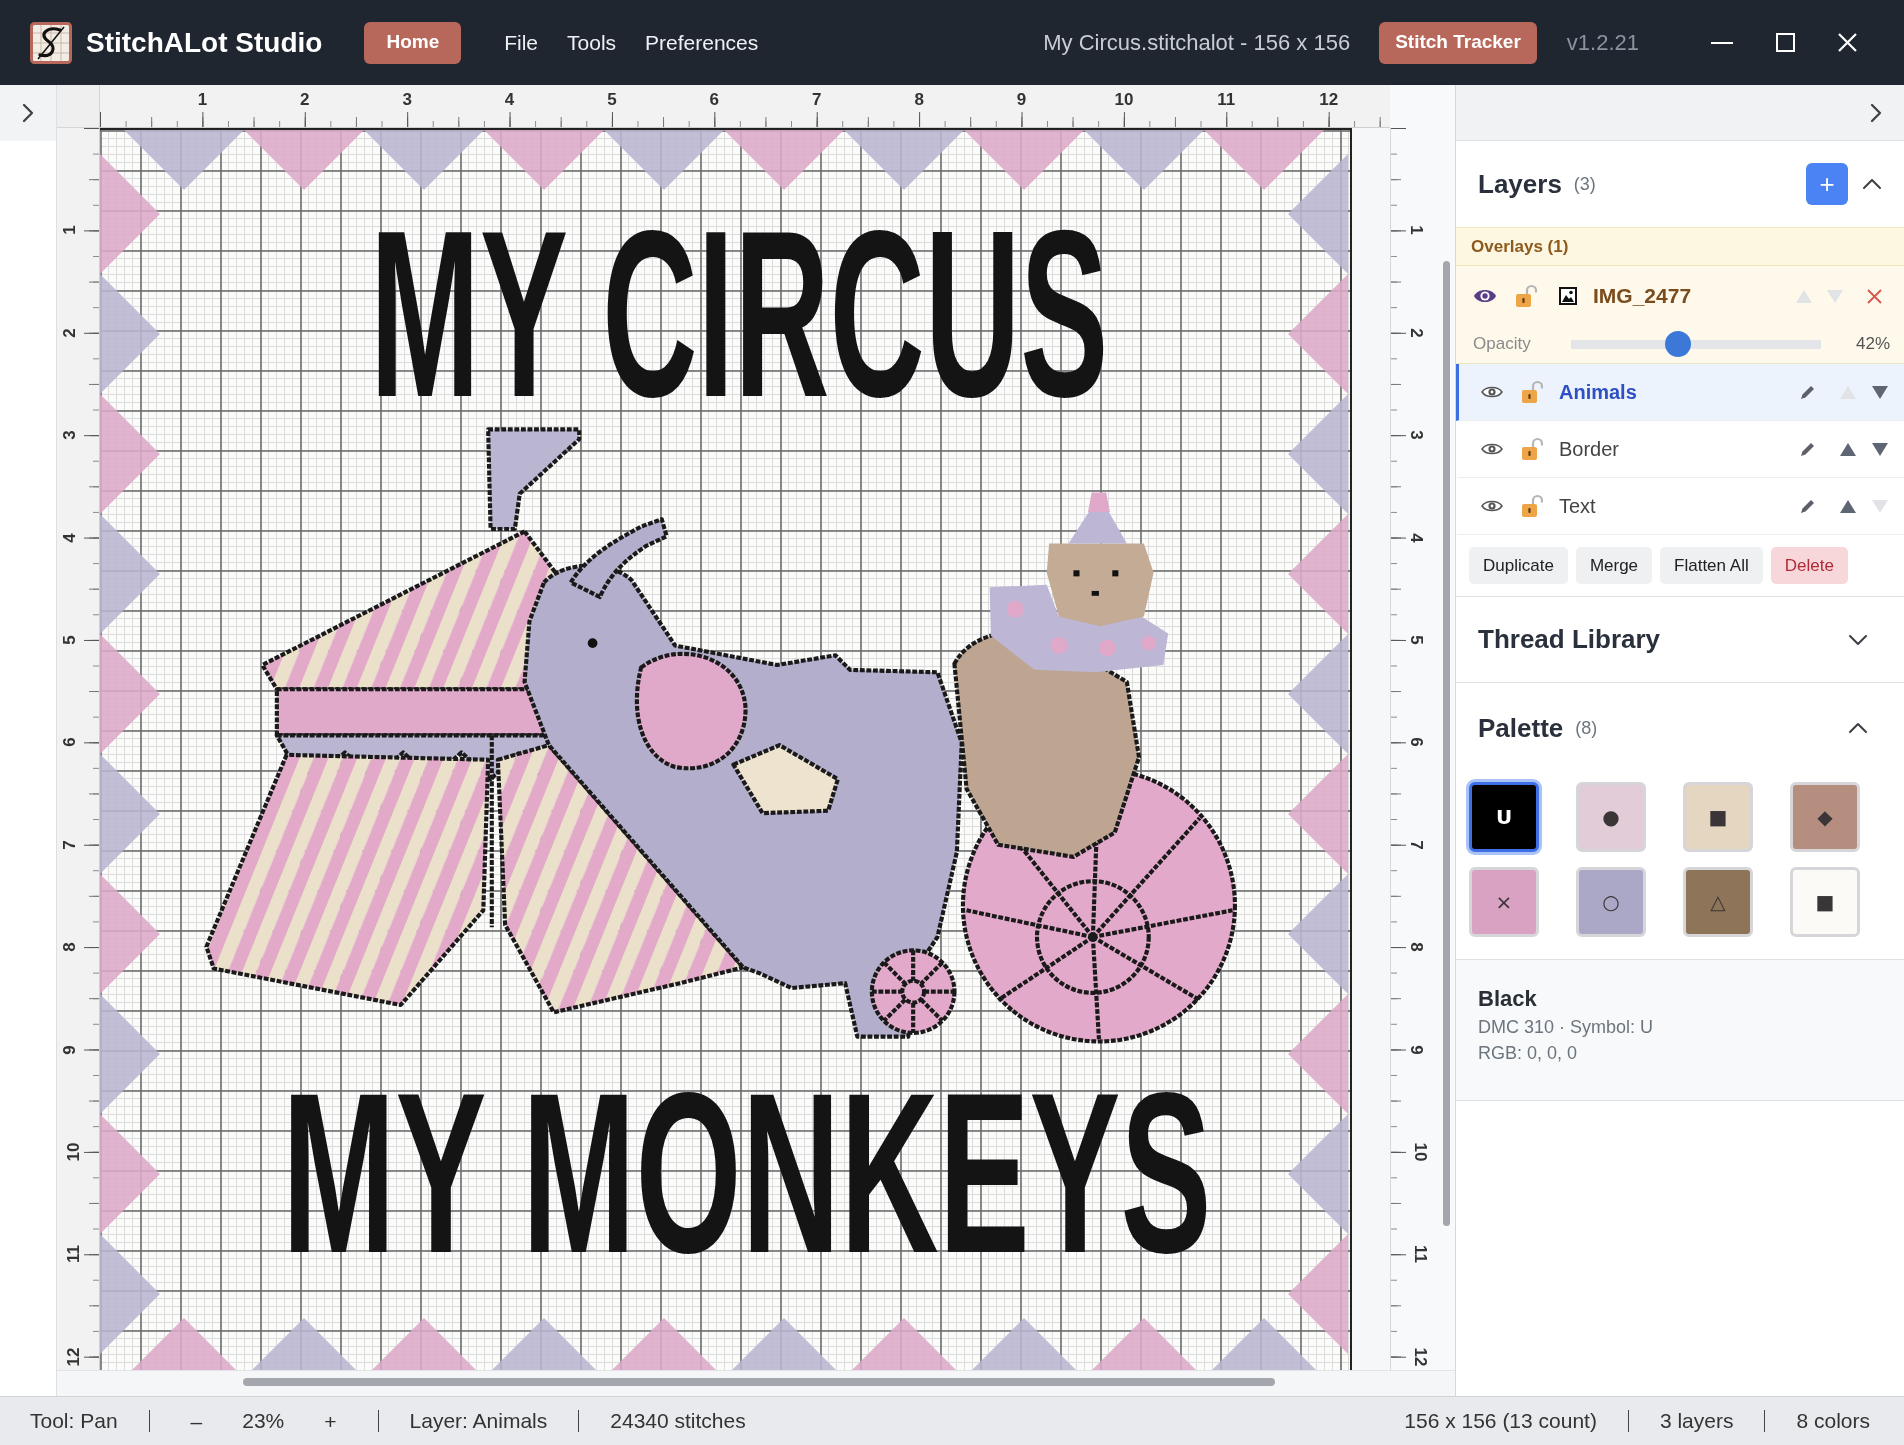 The height and width of the screenshot is (1445, 1904). I want to click on stitch-count: 24340 stitches, so click(678, 1421).